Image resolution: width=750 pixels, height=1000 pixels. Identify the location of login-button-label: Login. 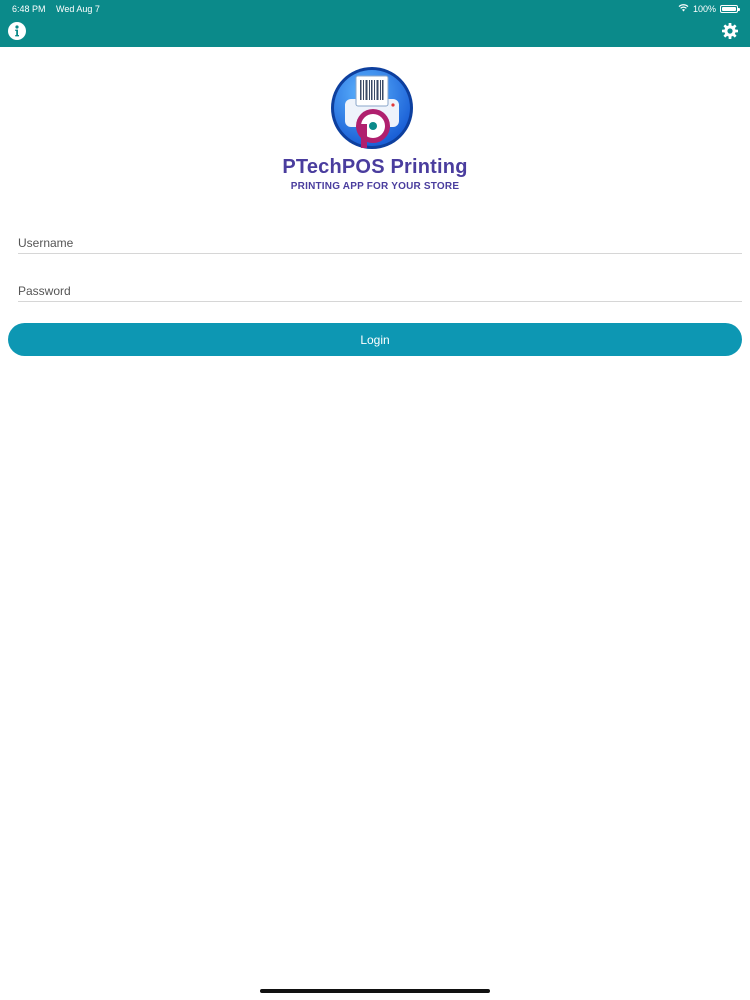
(375, 339).